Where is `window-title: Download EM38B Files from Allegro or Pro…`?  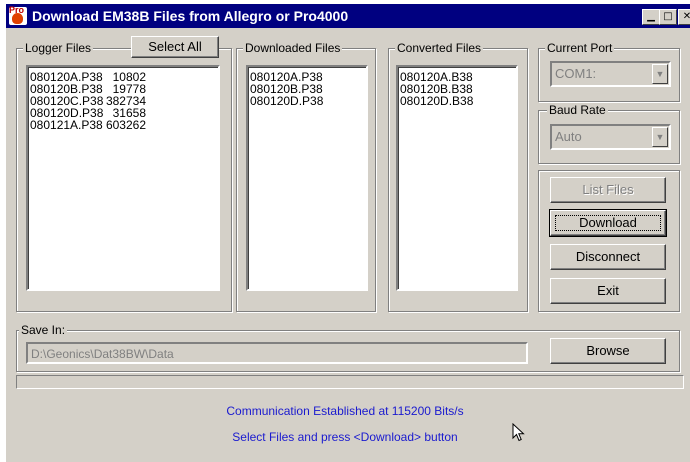
window-title: Download EM38B Files from Allegro or Pro… is located at coordinates (190, 16).